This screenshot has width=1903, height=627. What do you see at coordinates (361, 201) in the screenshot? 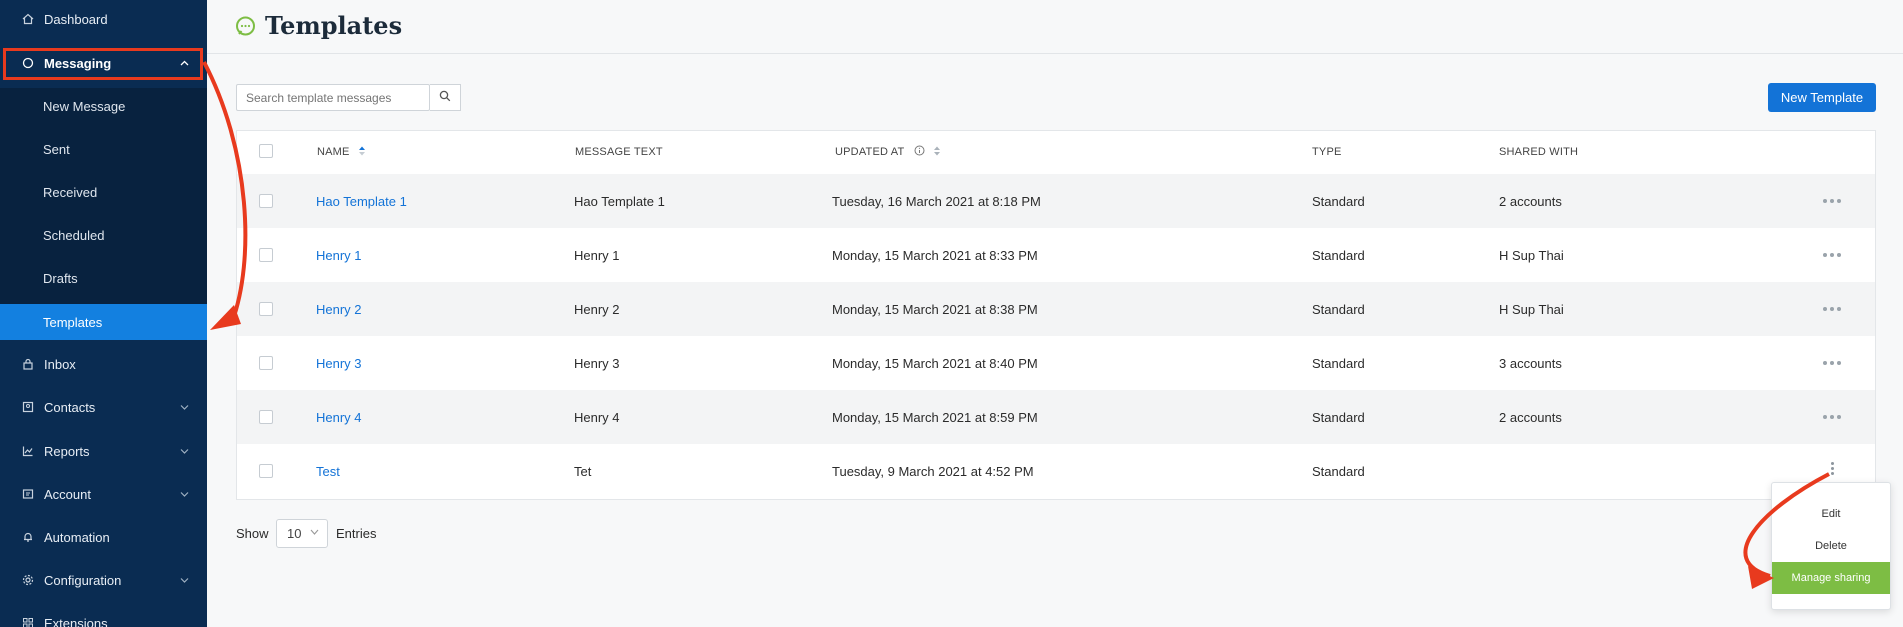
I see `template-name-link: Hao Template 1` at bounding box center [361, 201].